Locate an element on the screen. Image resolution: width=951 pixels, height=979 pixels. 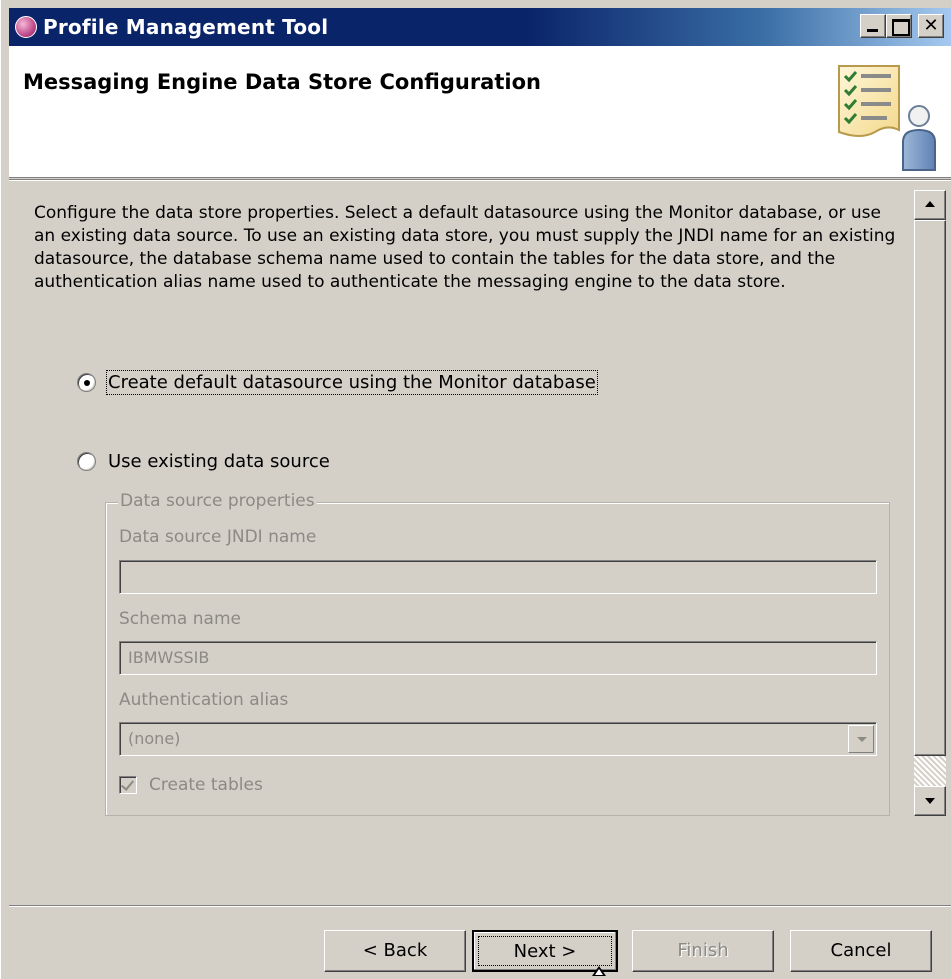
radio-button-default is located at coordinates (86, 382).